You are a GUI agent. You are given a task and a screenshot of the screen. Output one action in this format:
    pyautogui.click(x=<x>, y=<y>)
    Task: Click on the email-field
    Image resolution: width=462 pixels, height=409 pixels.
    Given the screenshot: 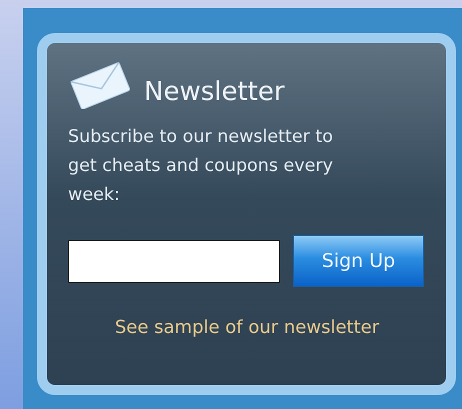 What is the action you would take?
    pyautogui.click(x=174, y=261)
    